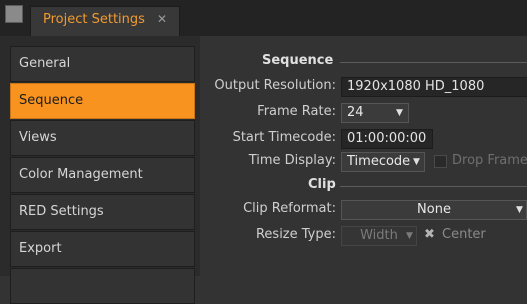  Describe the element at coordinates (102, 249) in the screenshot. I see `sidebar-item-export: Export` at that location.